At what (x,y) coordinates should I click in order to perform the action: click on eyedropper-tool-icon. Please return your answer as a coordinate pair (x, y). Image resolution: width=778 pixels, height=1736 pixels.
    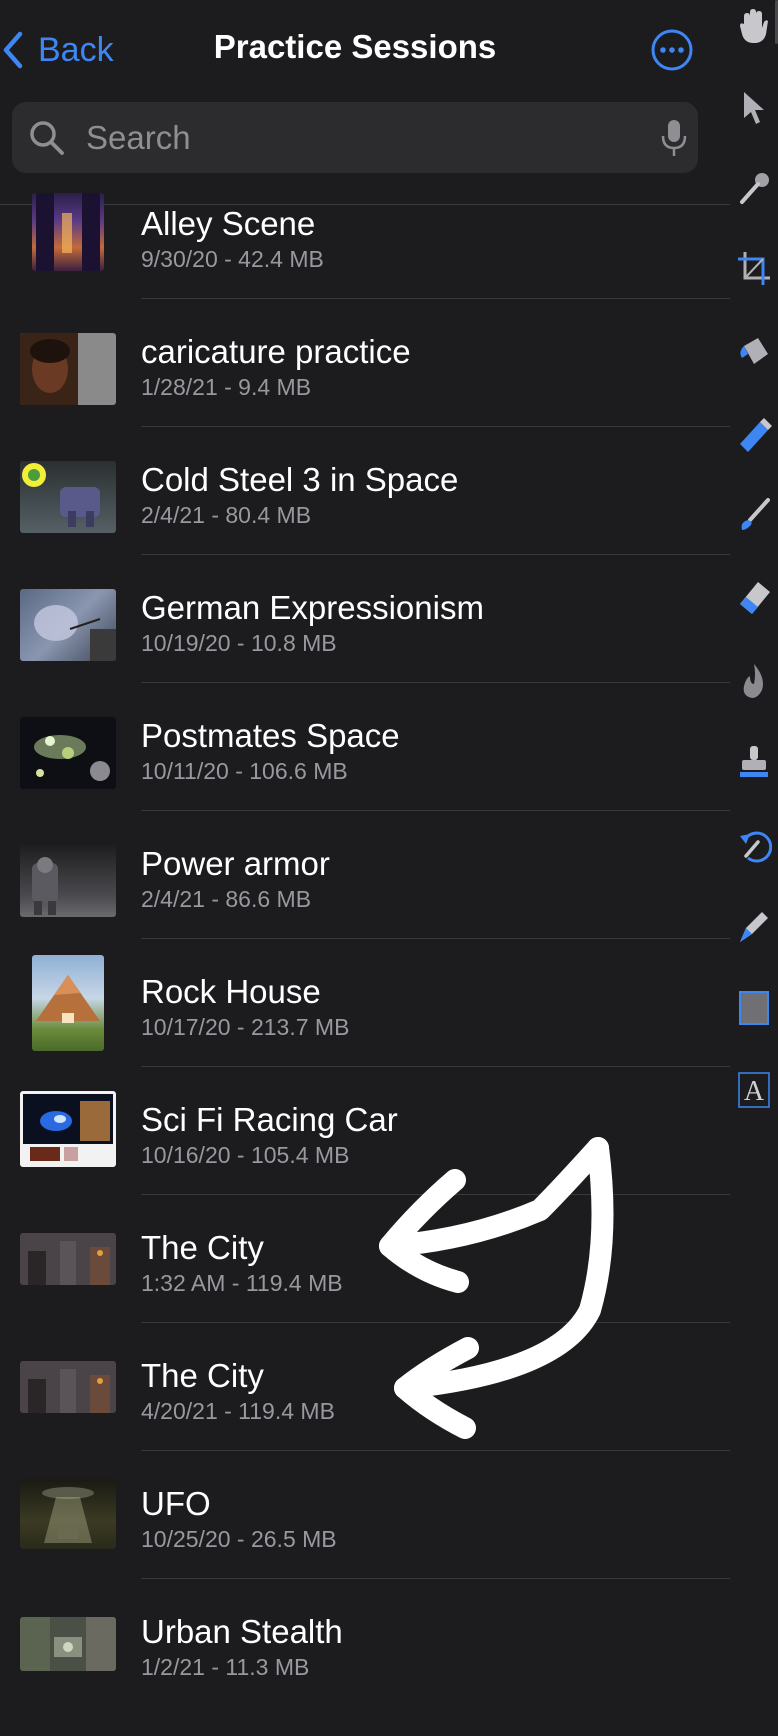
    Looking at the image, I should click on (754, 188).